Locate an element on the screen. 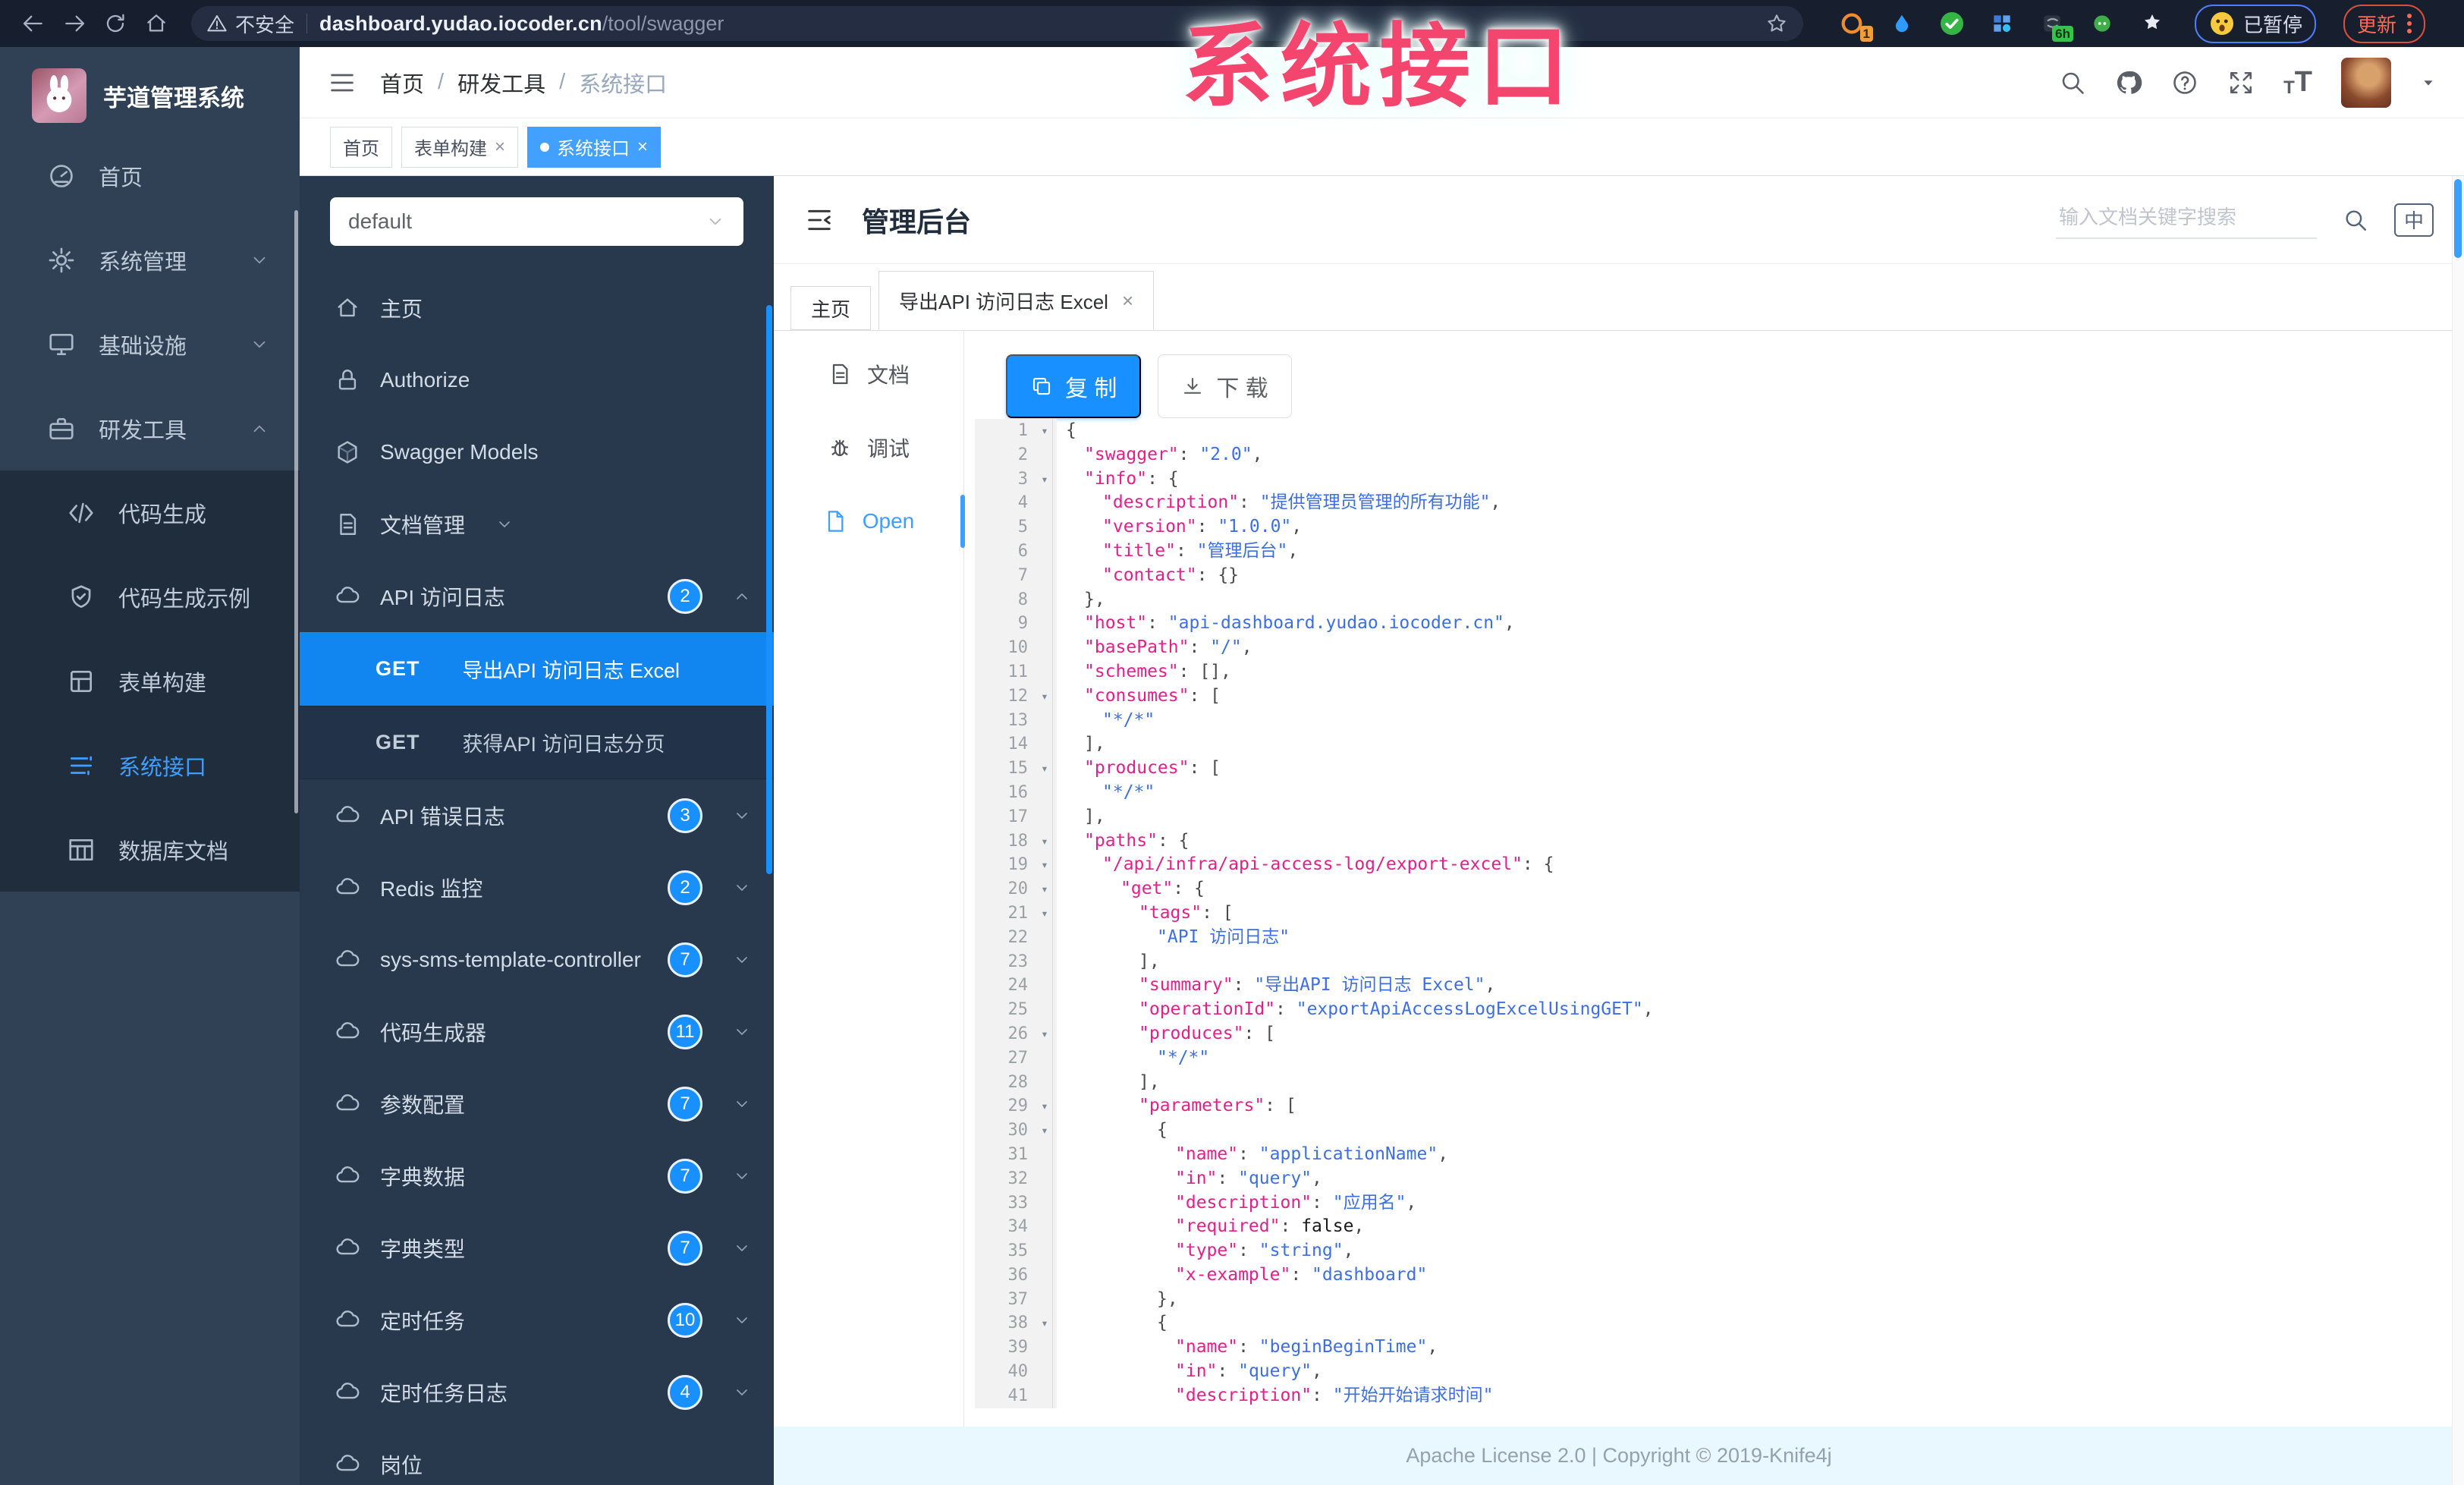 The height and width of the screenshot is (1485, 2464). doc-search-box is located at coordinates (2187, 219).